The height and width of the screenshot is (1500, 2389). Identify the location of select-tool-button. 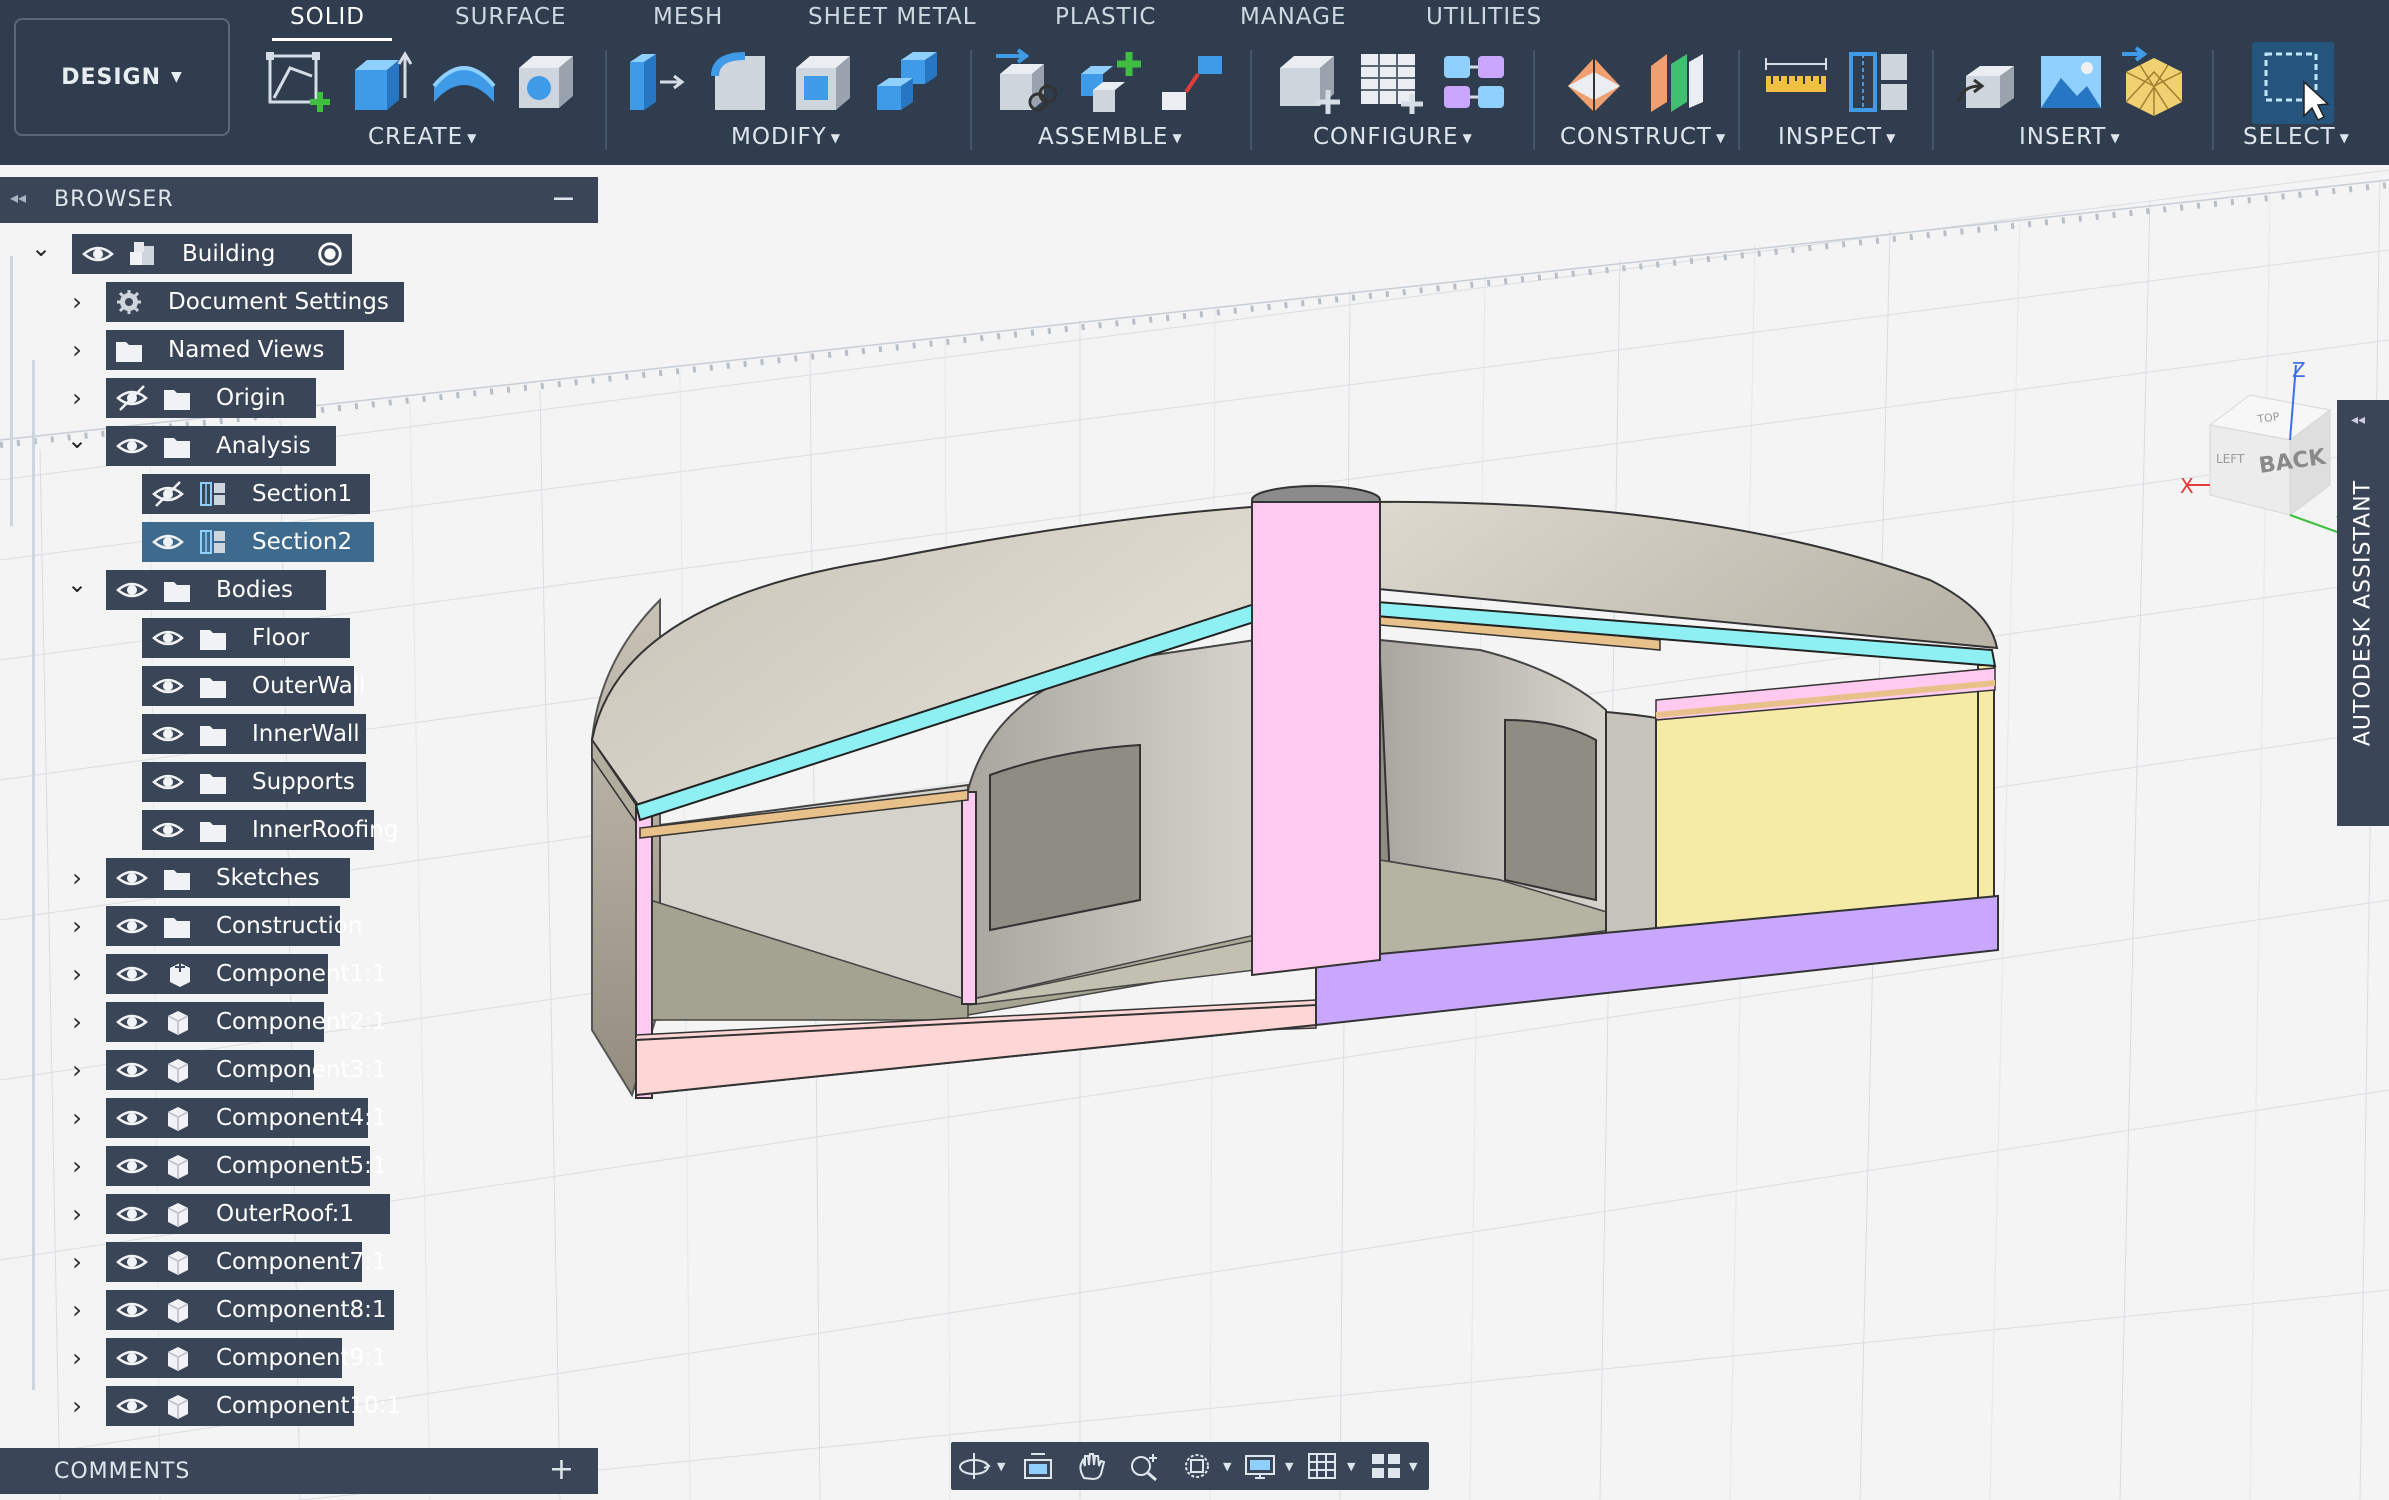
(2293, 83).